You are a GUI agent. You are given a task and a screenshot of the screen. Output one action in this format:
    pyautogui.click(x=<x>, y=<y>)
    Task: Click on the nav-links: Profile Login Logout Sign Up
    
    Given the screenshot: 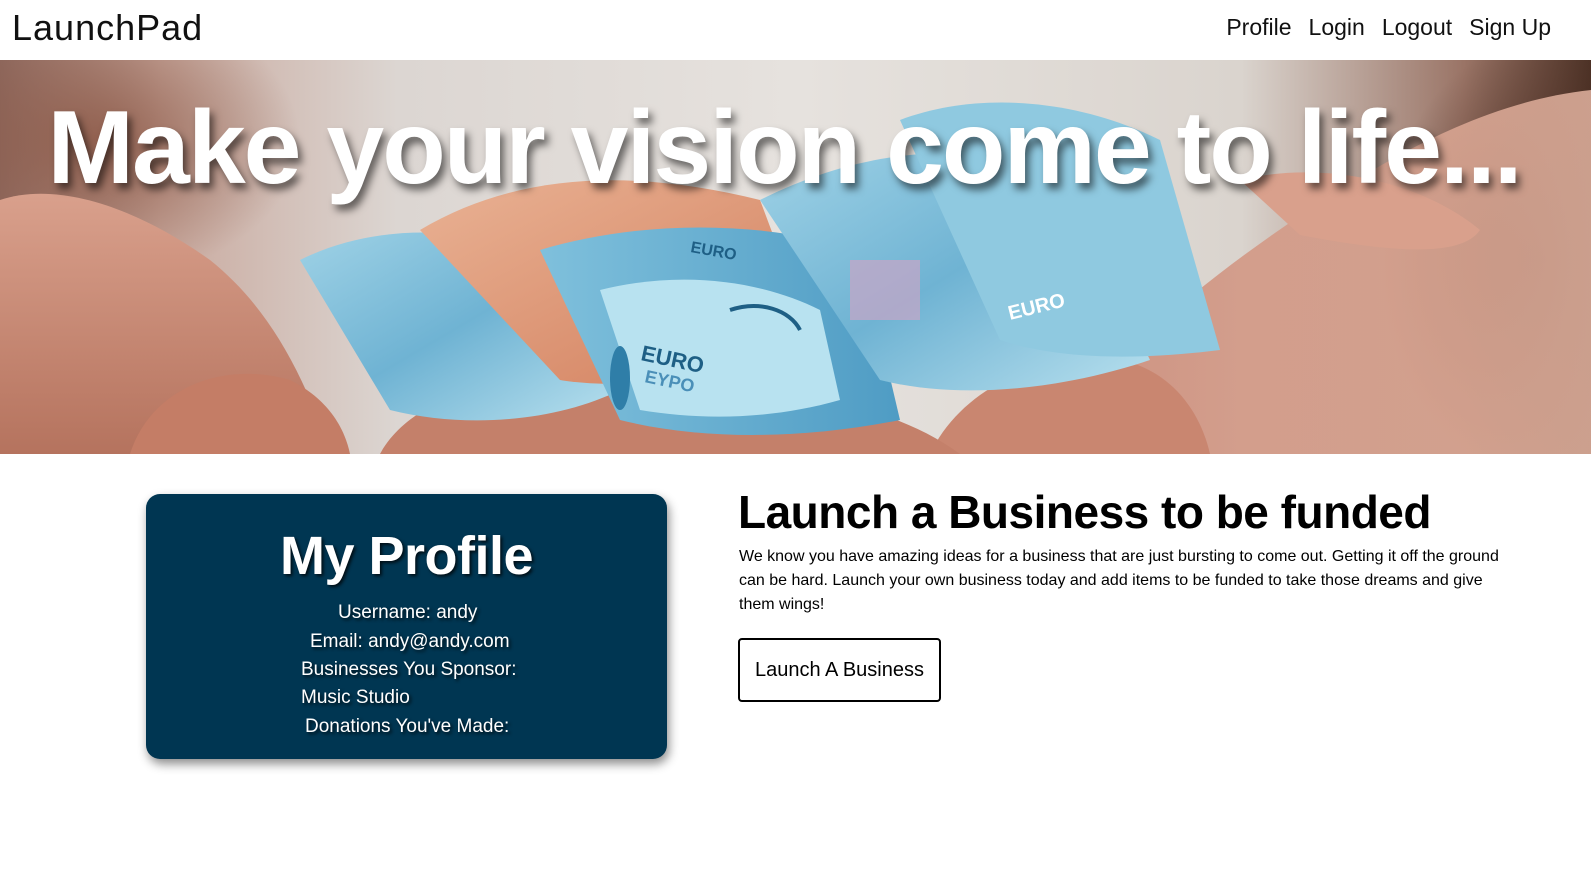 What is the action you would take?
    pyautogui.click(x=1388, y=27)
    